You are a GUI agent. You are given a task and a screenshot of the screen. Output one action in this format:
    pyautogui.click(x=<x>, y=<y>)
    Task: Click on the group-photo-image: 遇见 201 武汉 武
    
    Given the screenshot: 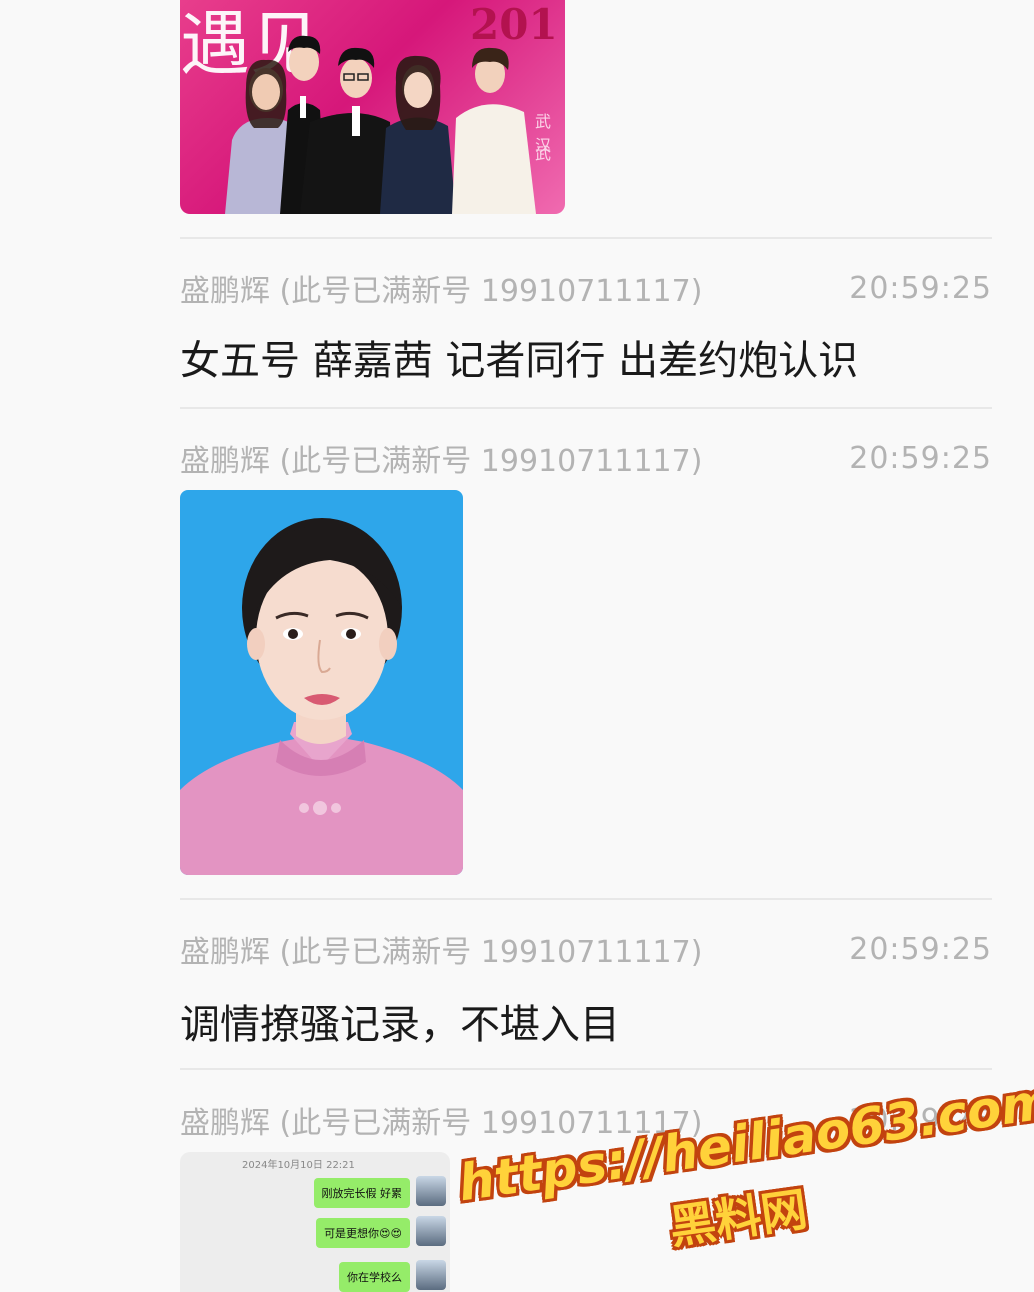 What is the action you would take?
    pyautogui.click(x=372, y=107)
    